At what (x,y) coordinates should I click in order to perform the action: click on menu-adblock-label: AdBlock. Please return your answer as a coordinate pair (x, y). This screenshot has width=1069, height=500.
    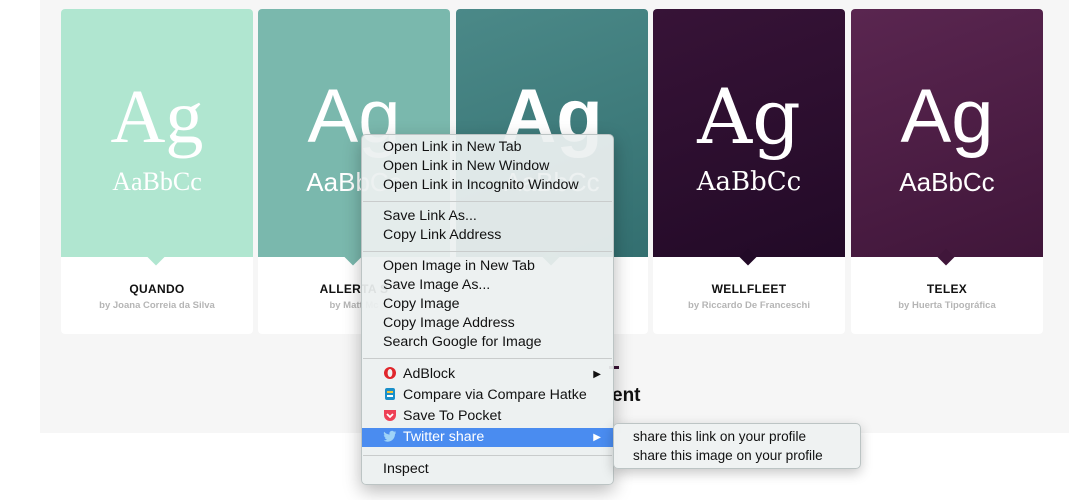
    Looking at the image, I should click on (429, 374).